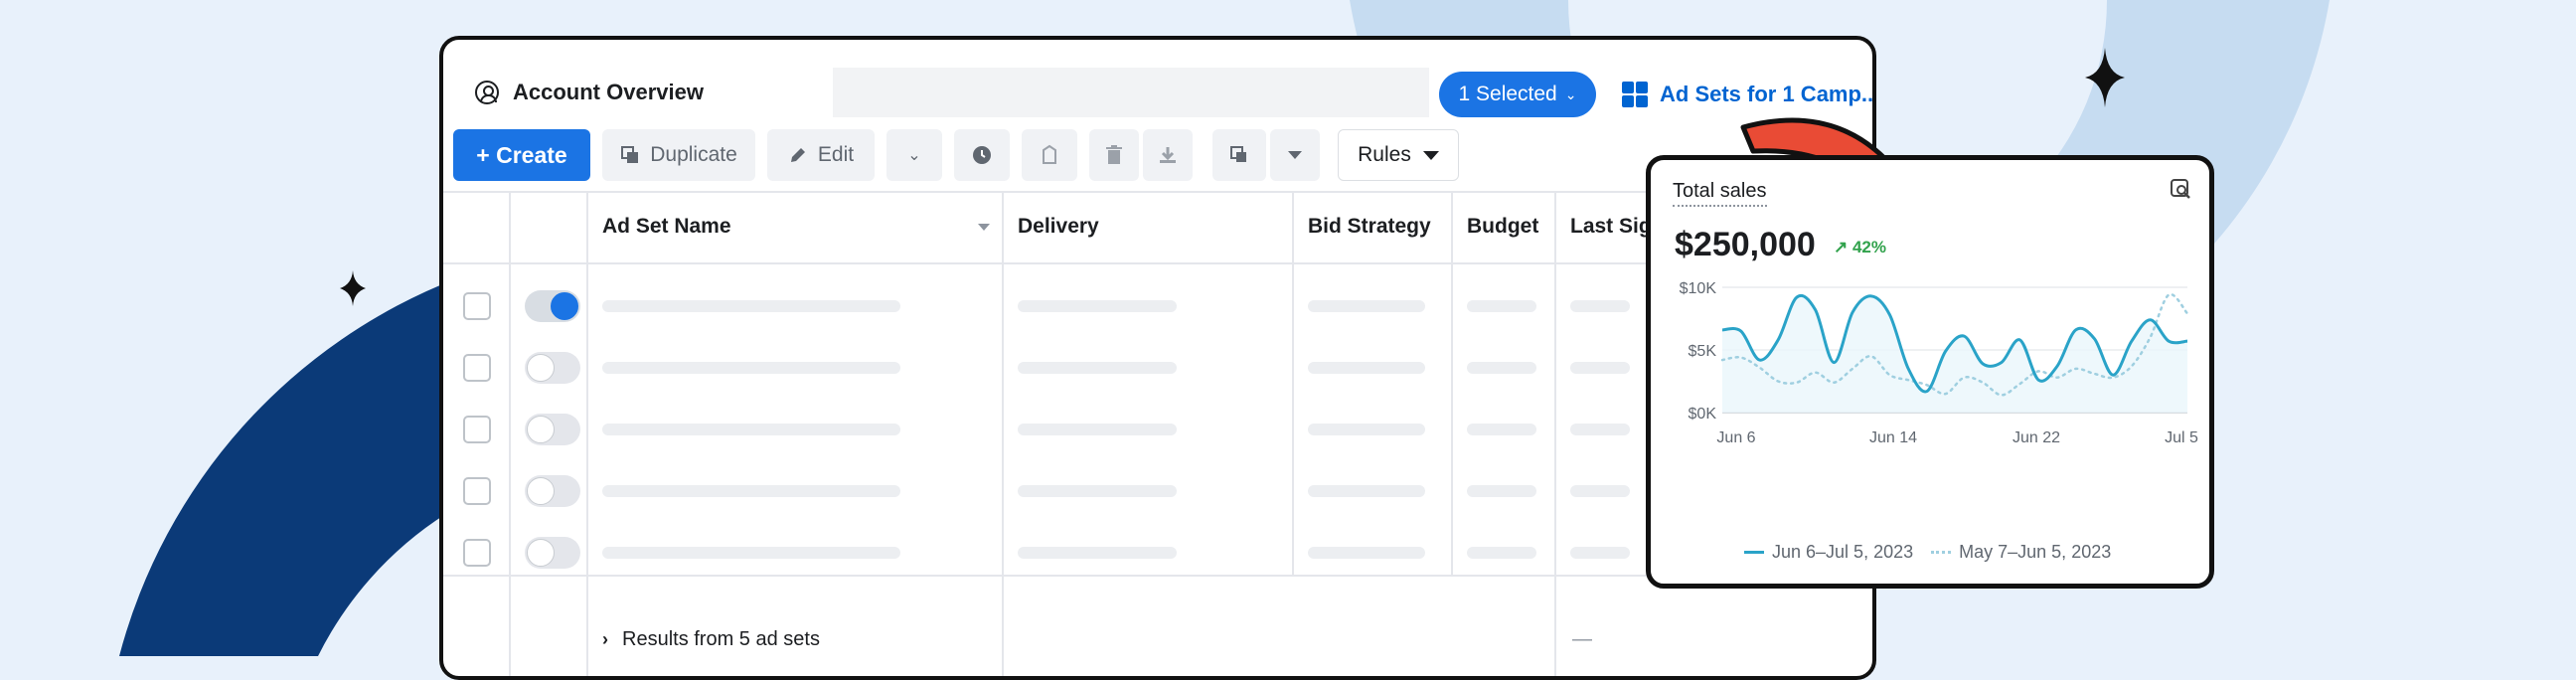 The width and height of the screenshot is (2576, 680). I want to click on x-tick-label: Jun 6, so click(1735, 437).